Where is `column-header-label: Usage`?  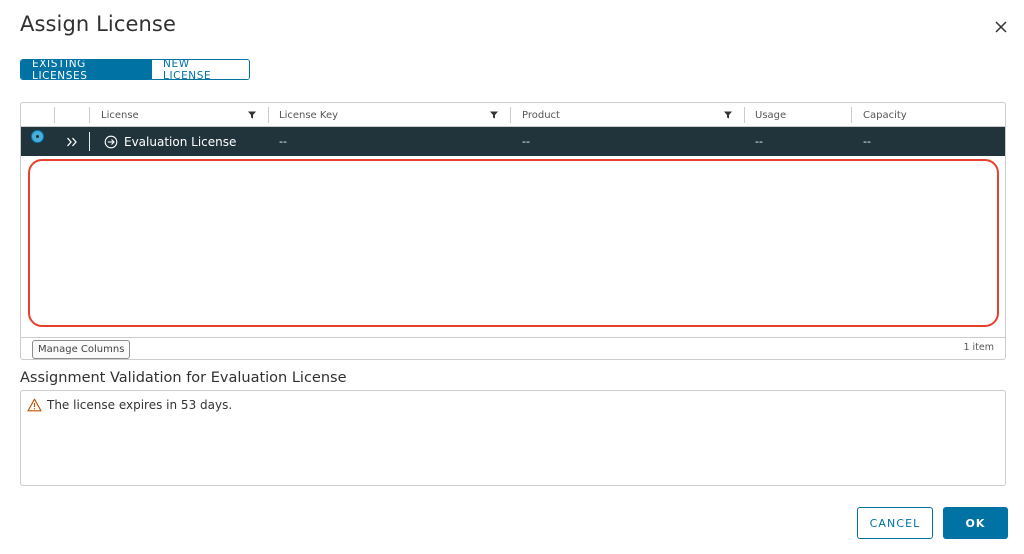 column-header-label: Usage is located at coordinates (771, 115).